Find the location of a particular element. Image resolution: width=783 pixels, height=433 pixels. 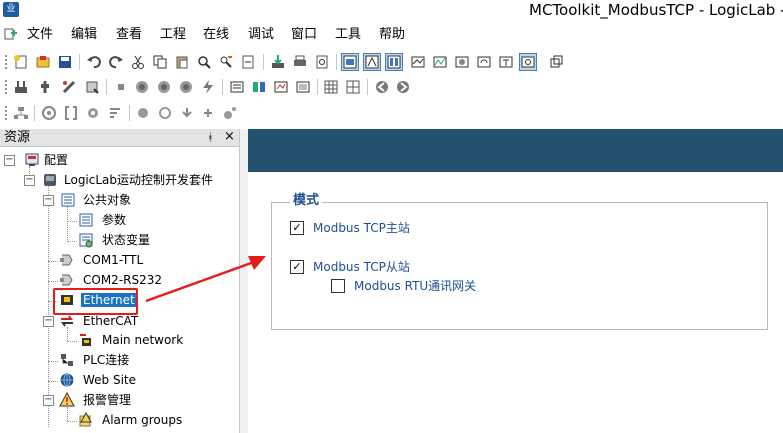

variables-icon is located at coordinates (259, 87).